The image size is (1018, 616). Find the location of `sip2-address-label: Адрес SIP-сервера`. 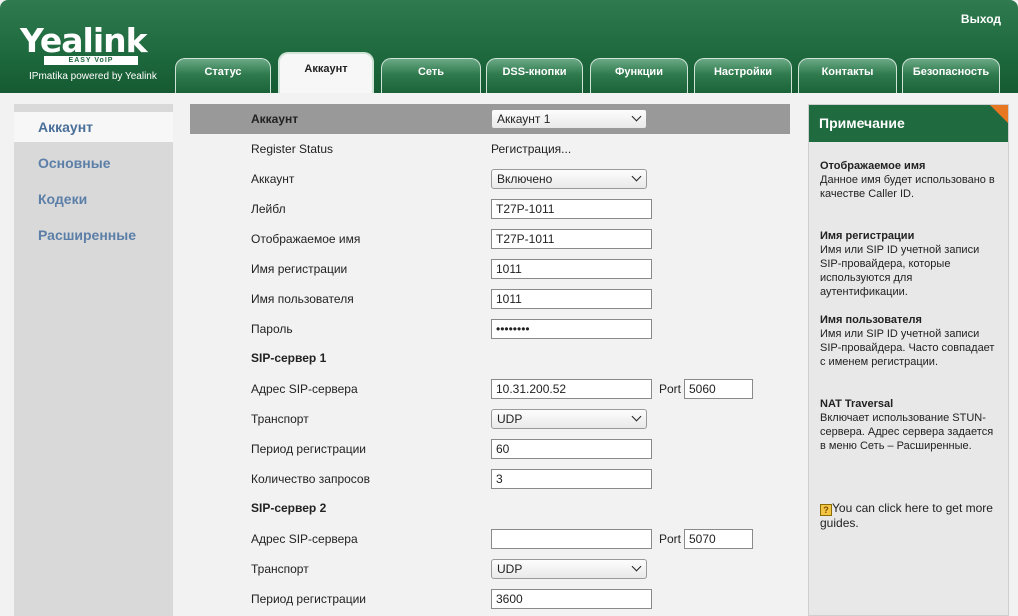

sip2-address-label: Адрес SIP-сервера is located at coordinates (304, 539).